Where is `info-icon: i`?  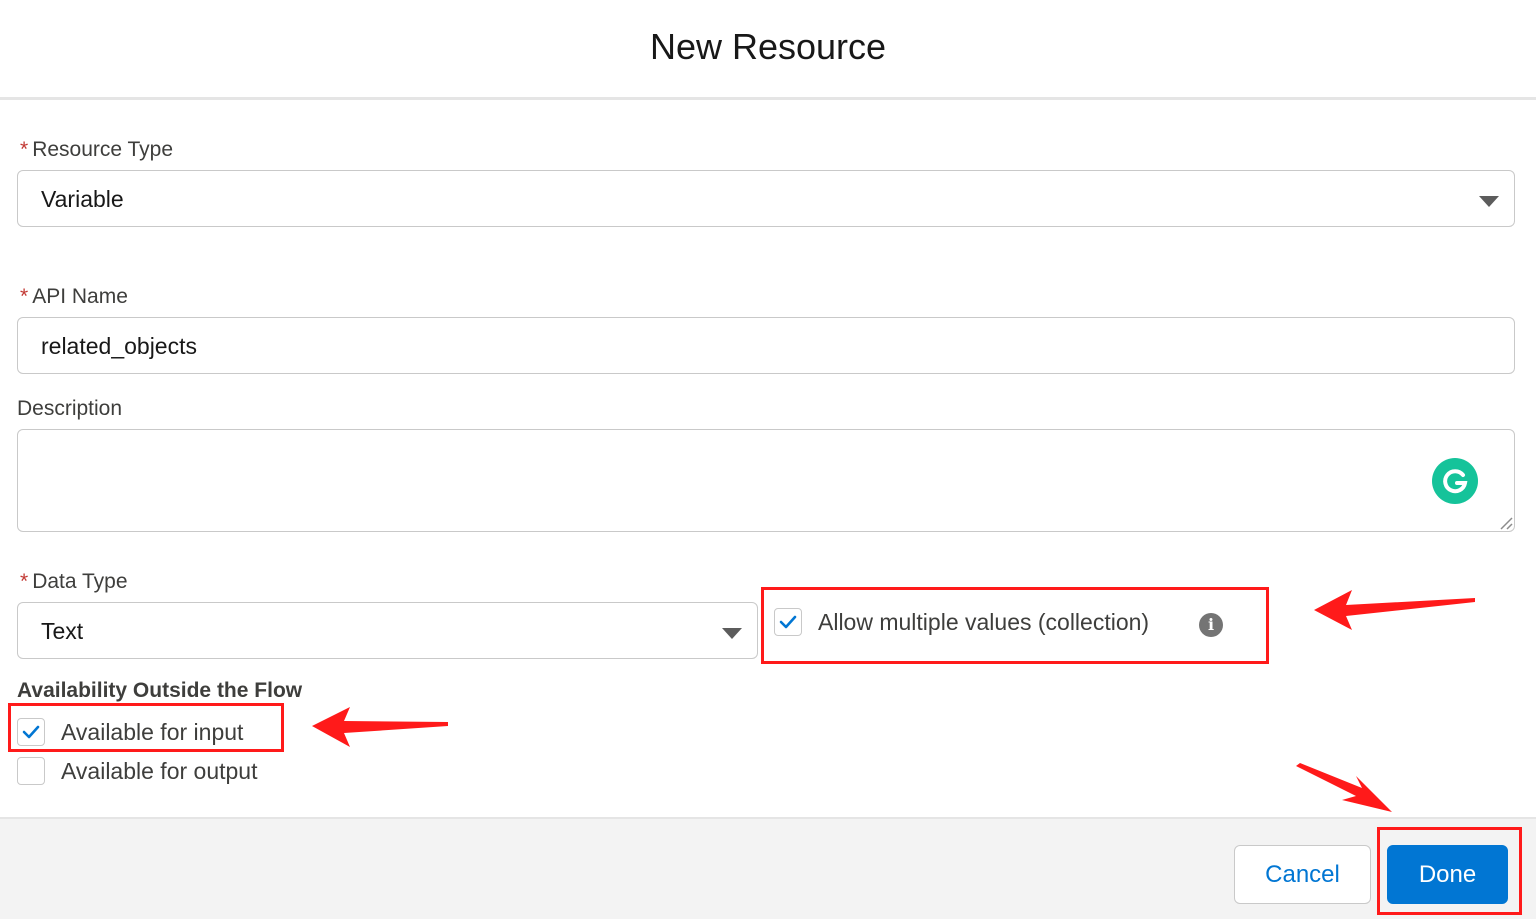
info-icon: i is located at coordinates (1211, 625).